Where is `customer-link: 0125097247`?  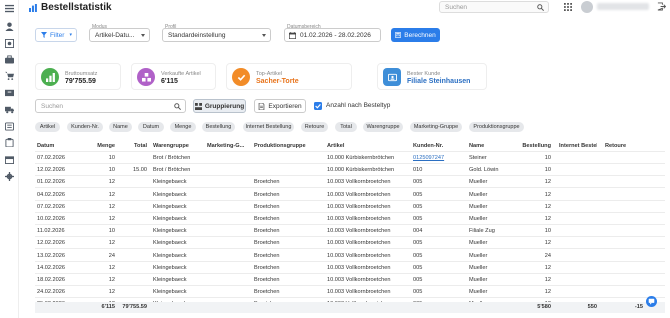
customer-link: 0125097247 is located at coordinates (438, 158).